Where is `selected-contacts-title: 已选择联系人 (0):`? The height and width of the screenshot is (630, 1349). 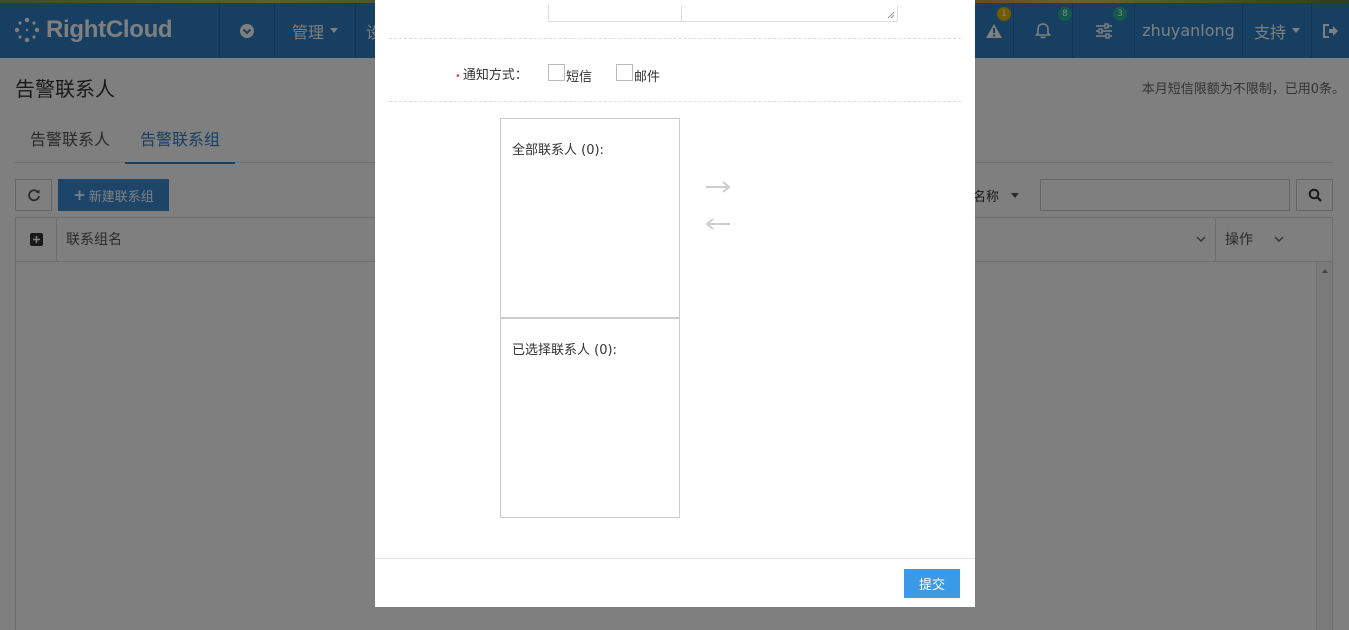 selected-contacts-title: 已选择联系人 (0): is located at coordinates (564, 350).